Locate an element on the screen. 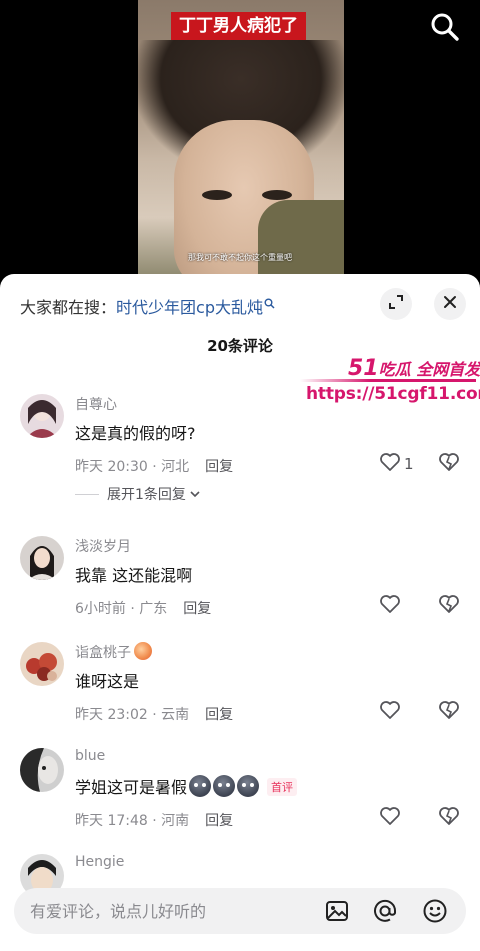 The image size is (480, 951). divider-line is located at coordinates (87, 494).